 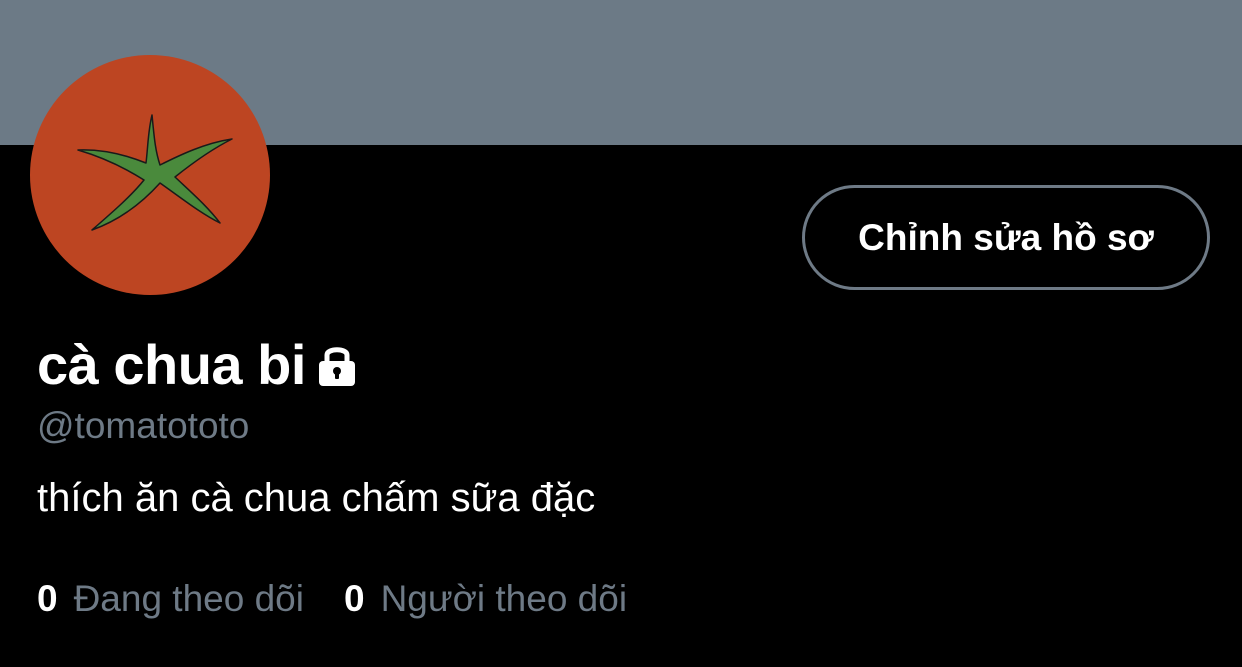 I want to click on following-stat: 0 Đang theo dõi, so click(x=170, y=599).